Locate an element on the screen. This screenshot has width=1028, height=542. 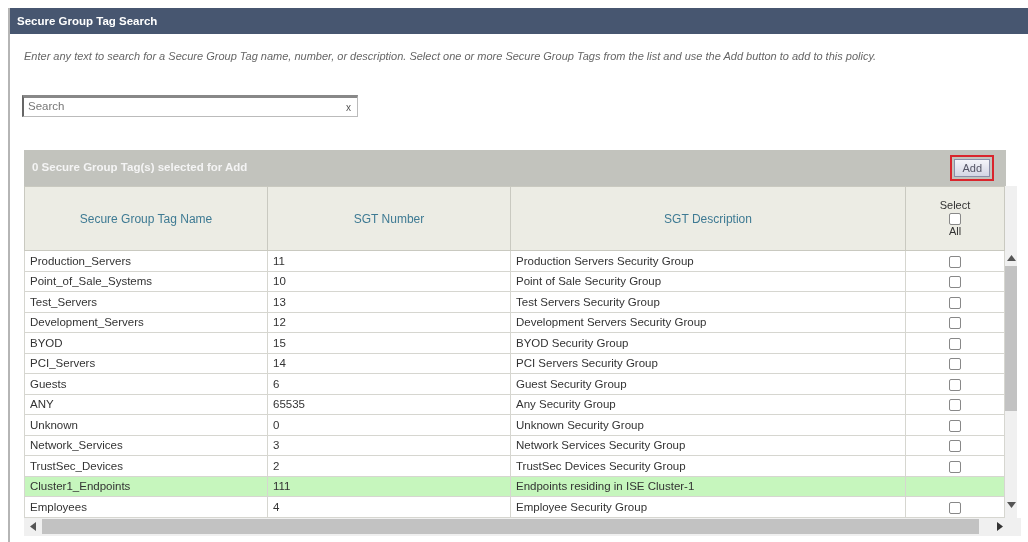
table-cell: 12 is located at coordinates (389, 322).